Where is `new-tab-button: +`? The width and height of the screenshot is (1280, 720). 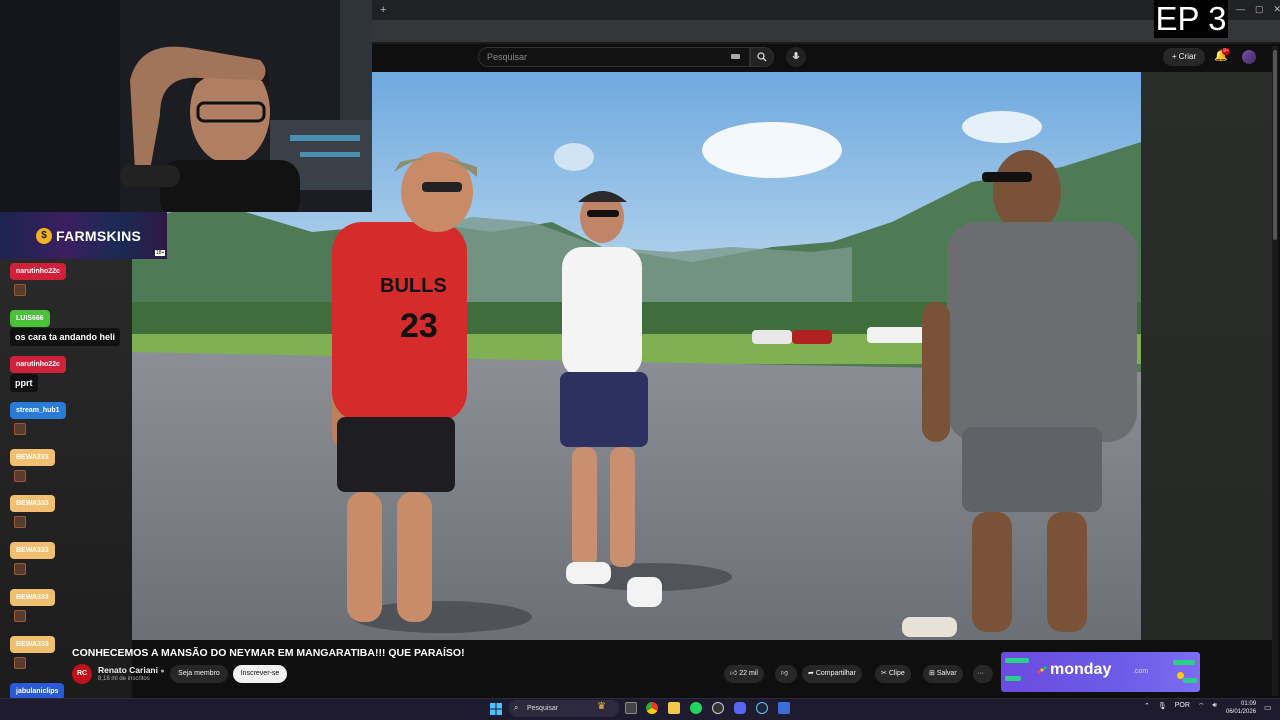
new-tab-button: + is located at coordinates (383, 10).